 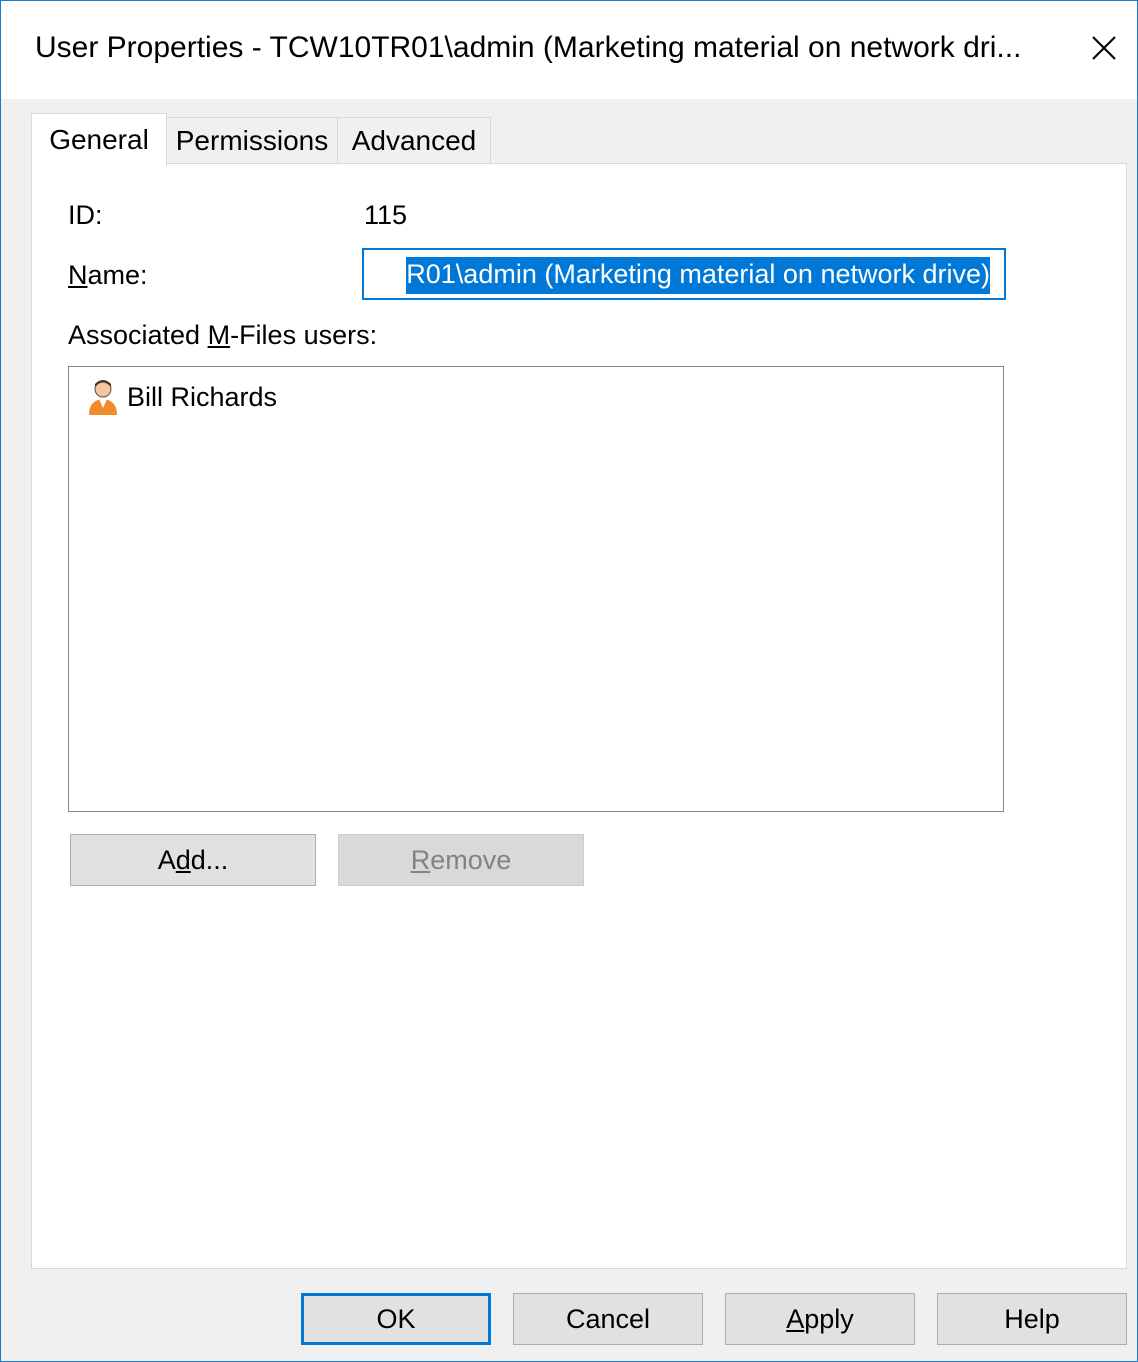 What do you see at coordinates (202, 396) in the screenshot?
I see `user-name: Bill Richards` at bounding box center [202, 396].